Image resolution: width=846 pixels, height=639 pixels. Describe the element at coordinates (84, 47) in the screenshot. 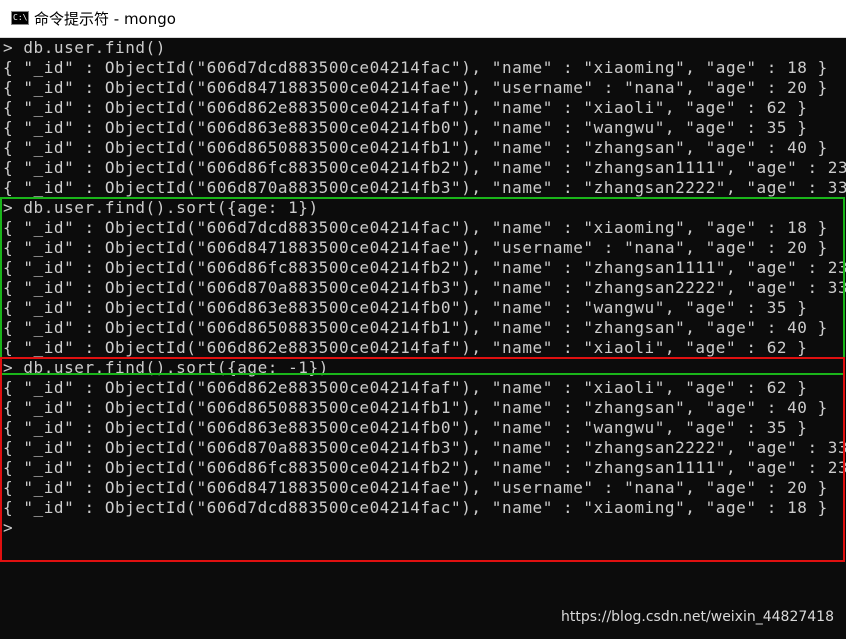

I see `console-prompt-line: > db.user.find()` at that location.